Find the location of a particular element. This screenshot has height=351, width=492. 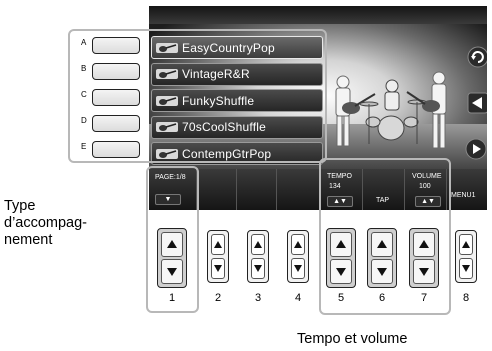

play-icon is located at coordinates (476, 149).